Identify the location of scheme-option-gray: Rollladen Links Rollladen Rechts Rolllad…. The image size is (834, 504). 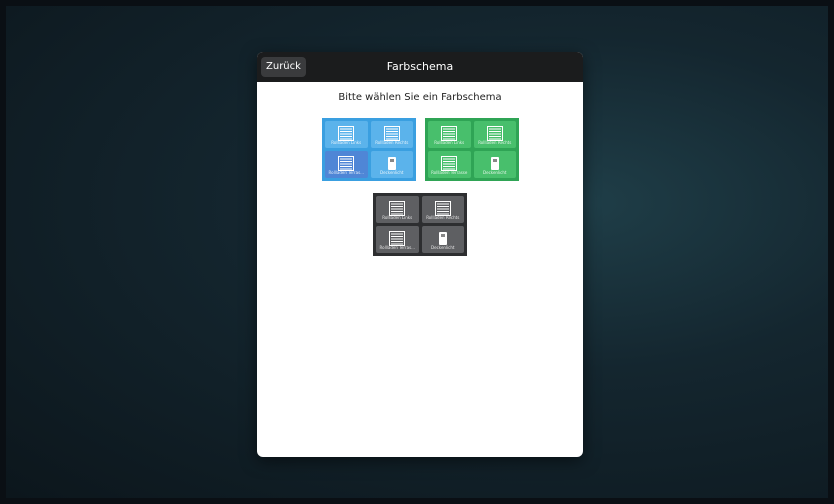
(420, 224).